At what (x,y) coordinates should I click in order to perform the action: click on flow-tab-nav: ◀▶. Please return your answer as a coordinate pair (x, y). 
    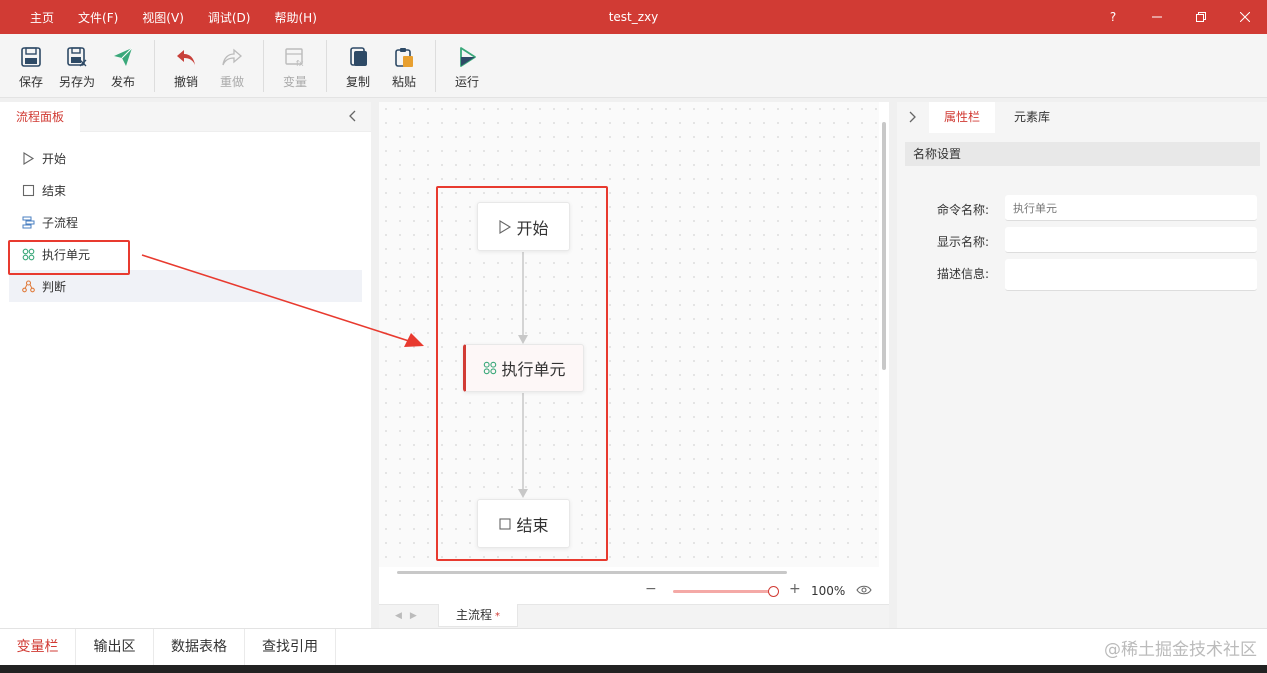
    Looking at the image, I should click on (410, 616).